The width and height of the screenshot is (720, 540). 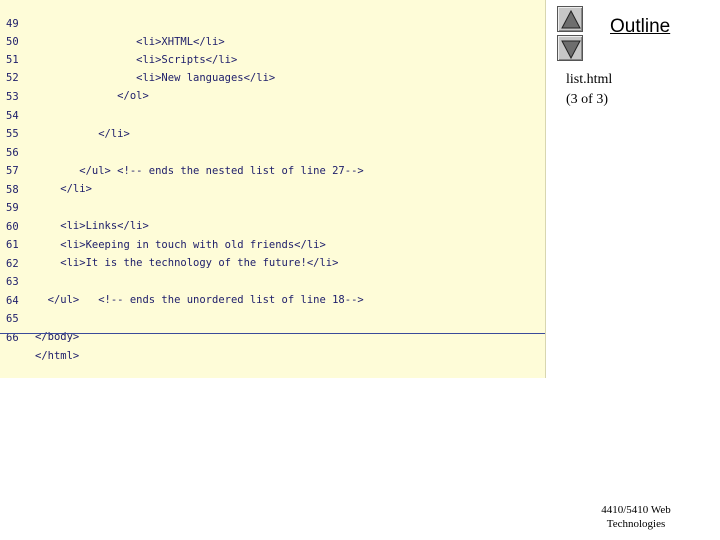 What do you see at coordinates (272, 333) in the screenshot?
I see `code-bottom-divider` at bounding box center [272, 333].